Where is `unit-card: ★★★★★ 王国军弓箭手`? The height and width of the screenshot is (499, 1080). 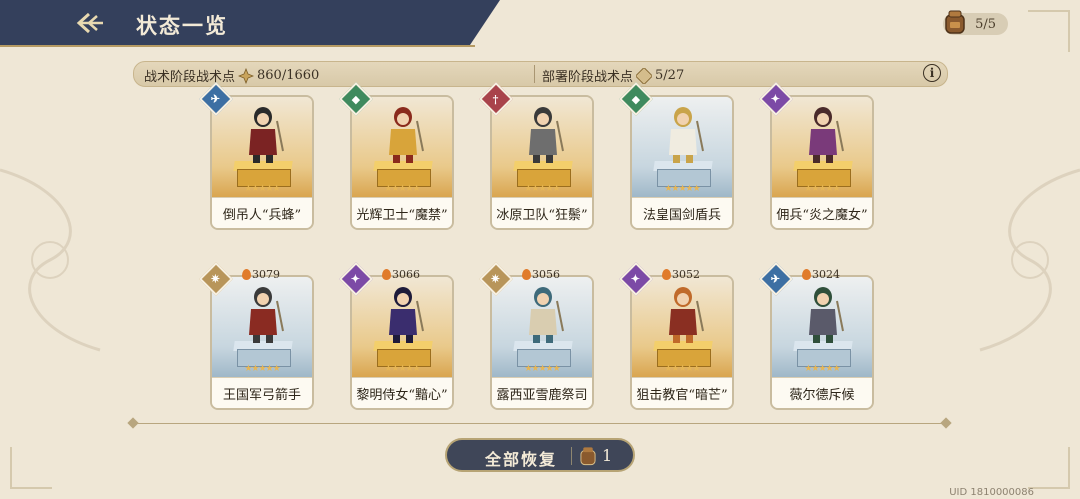
unit-card: ★★★★★ 王国军弓箭手 is located at coordinates (262, 342).